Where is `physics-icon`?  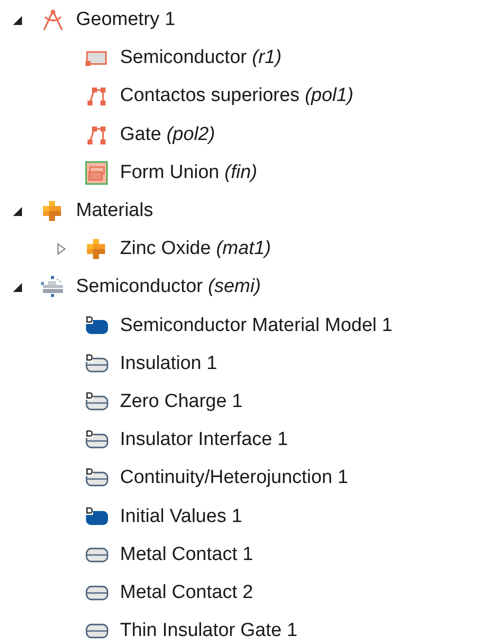
physics-icon is located at coordinates (53, 287).